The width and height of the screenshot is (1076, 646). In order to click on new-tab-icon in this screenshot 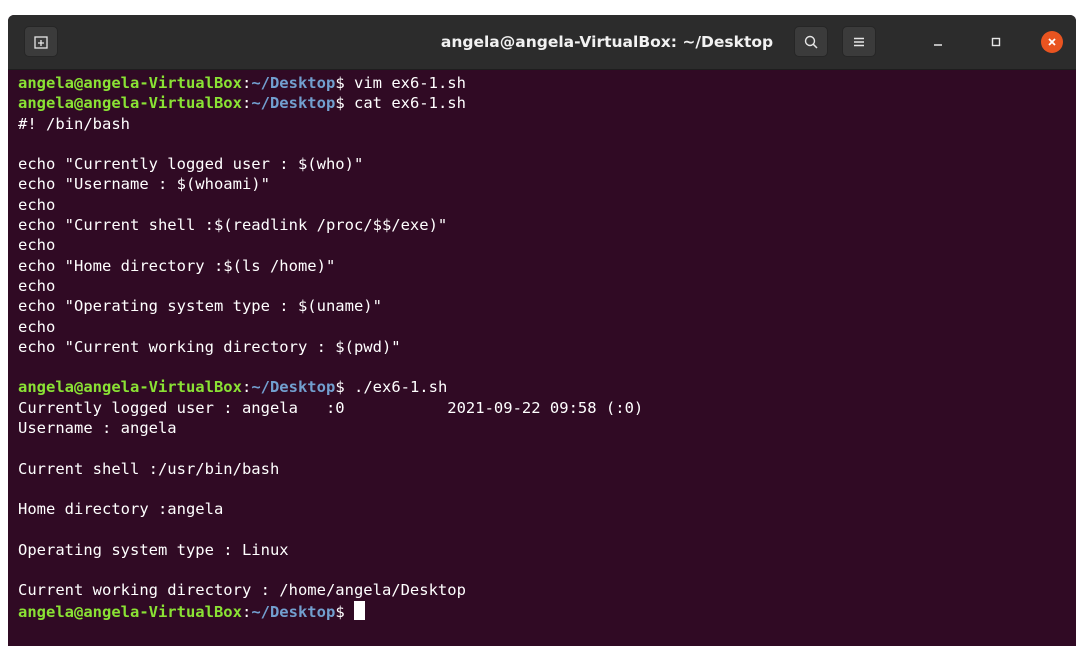, I will do `click(41, 42)`.